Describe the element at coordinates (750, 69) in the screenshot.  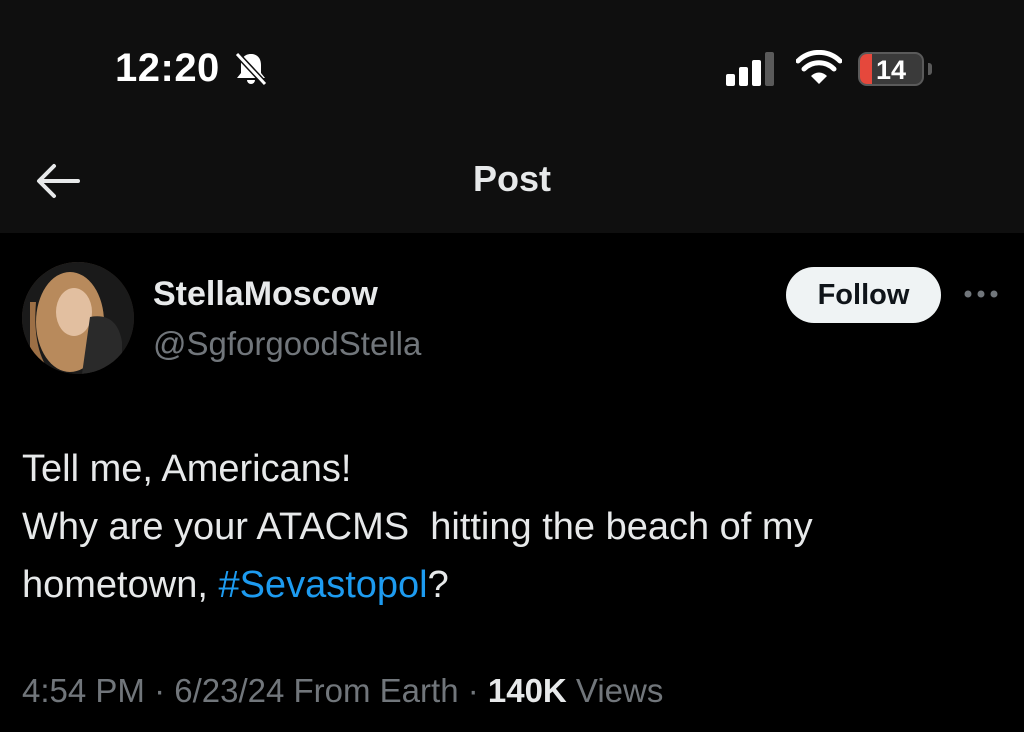
I see `cellular-signal-icon` at that location.